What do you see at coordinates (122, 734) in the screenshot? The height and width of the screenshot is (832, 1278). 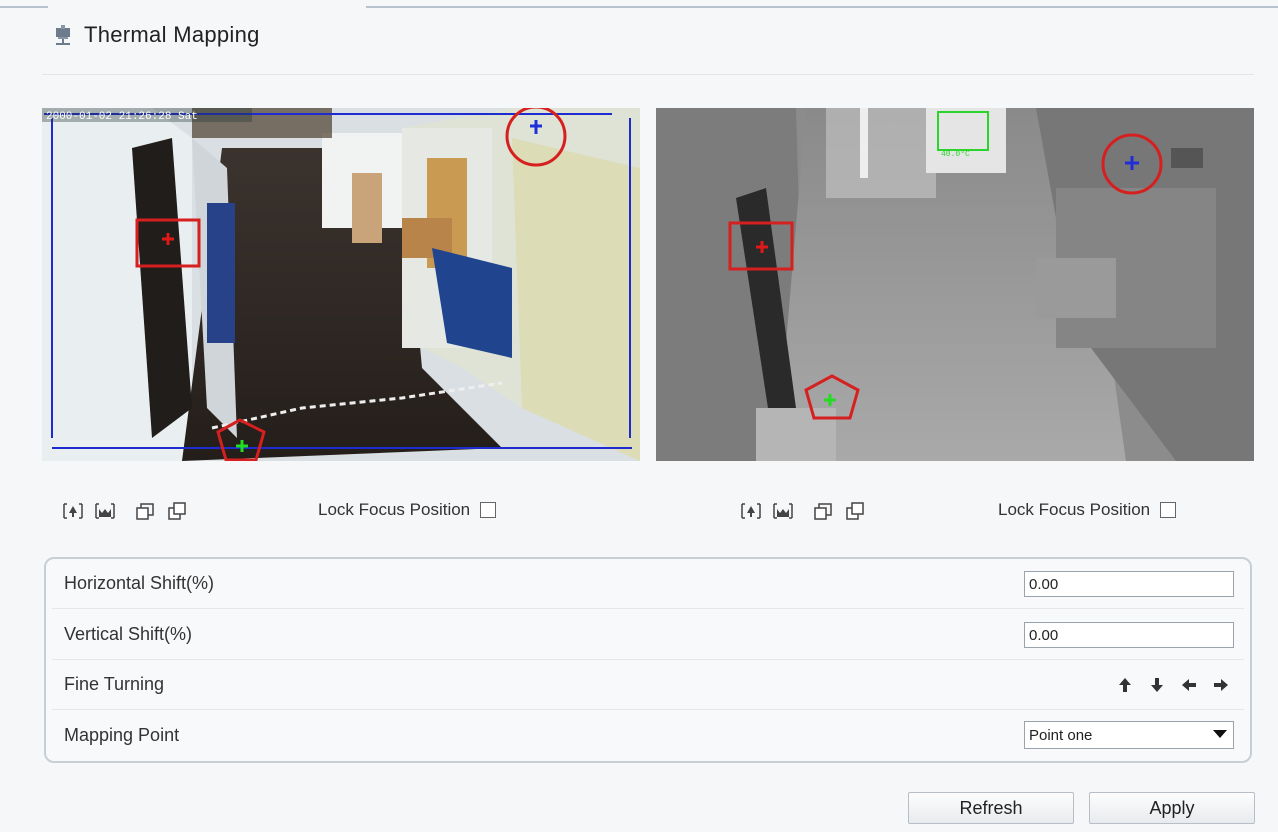 I see `mapping-point-label: Mapping Point` at bounding box center [122, 734].